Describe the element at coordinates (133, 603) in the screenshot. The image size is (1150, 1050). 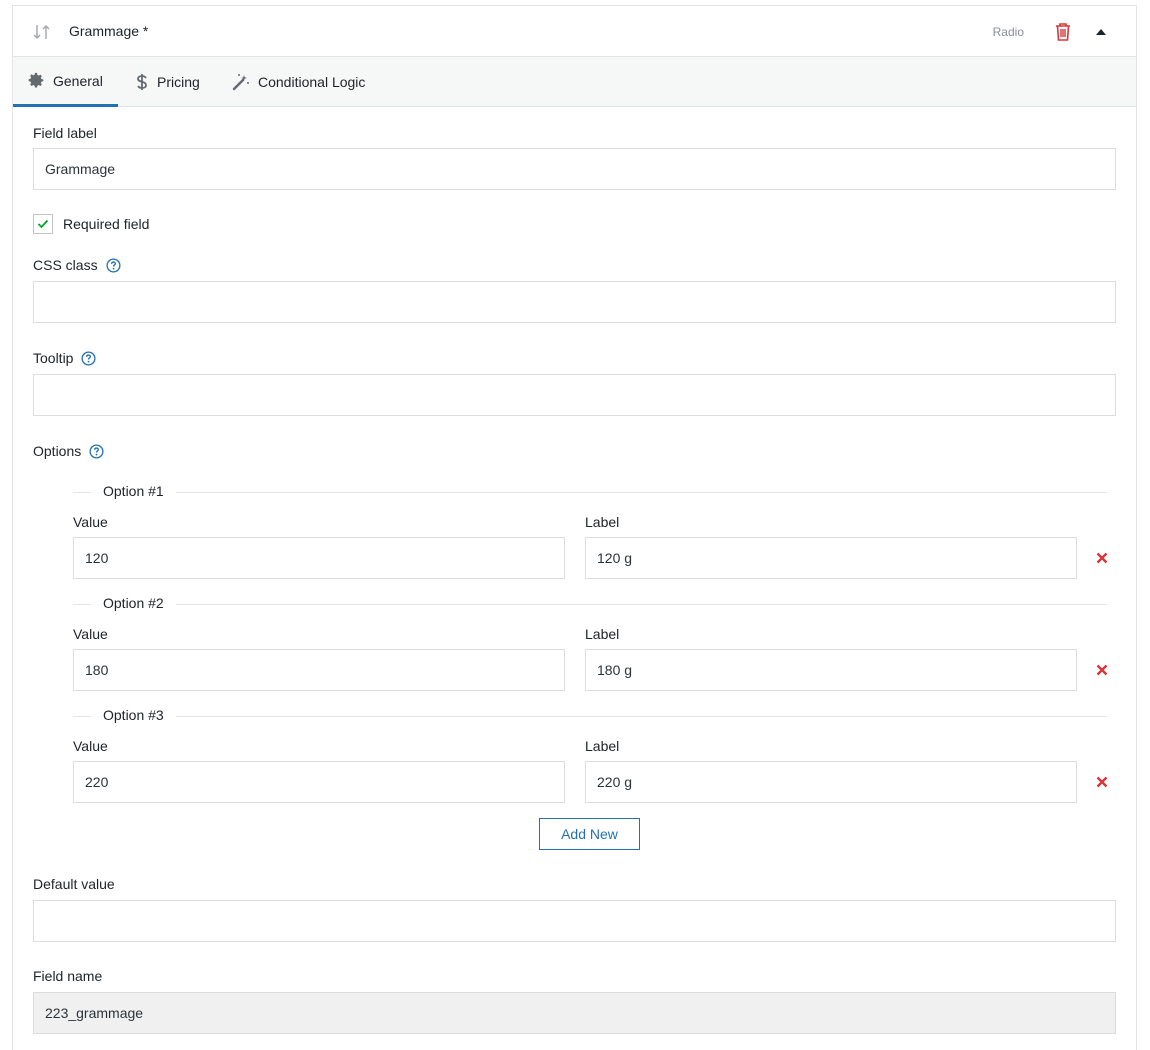
I see `option-title: Option #2` at that location.